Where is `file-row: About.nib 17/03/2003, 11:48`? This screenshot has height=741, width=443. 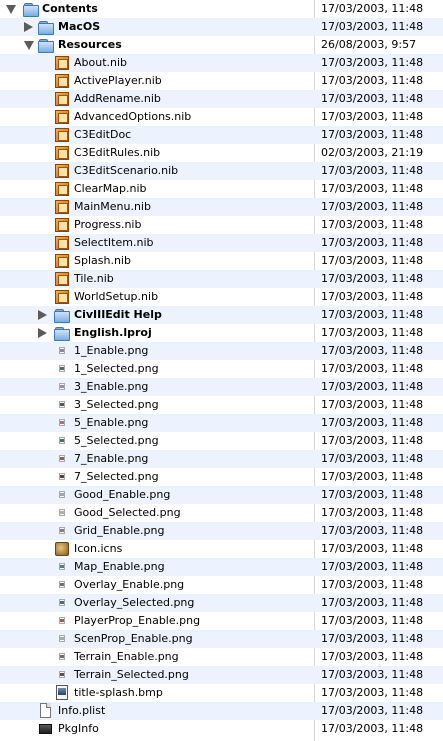 file-row: About.nib 17/03/2003, 11:48 is located at coordinates (221, 63).